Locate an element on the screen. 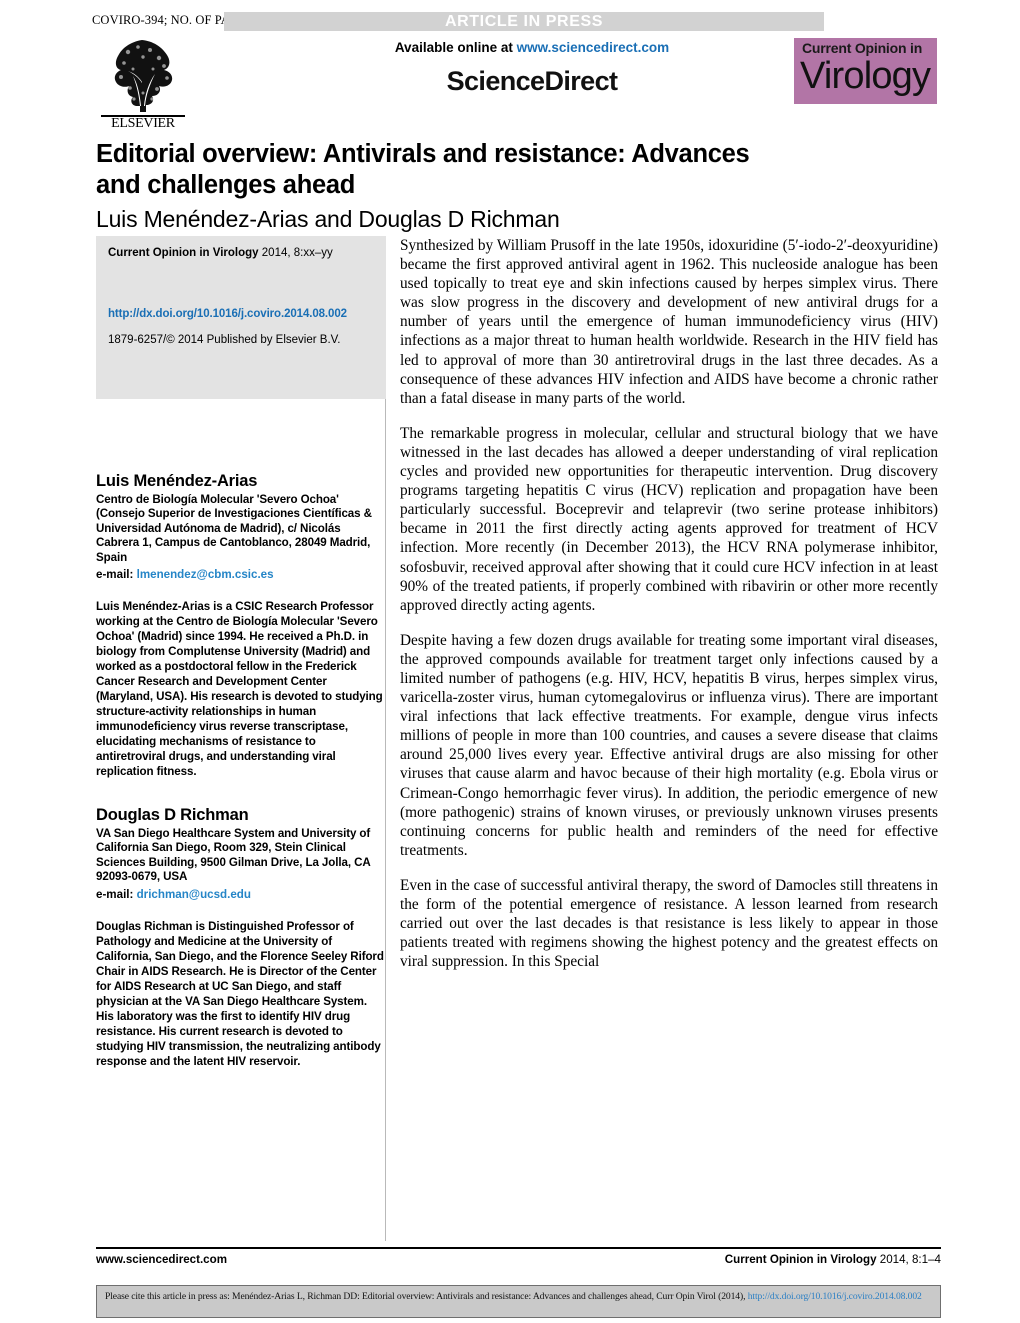 This screenshot has height=1323, width=1020. bio-email-row: e-mail: lmenendez@cbm.csic.es is located at coordinates (241, 574).